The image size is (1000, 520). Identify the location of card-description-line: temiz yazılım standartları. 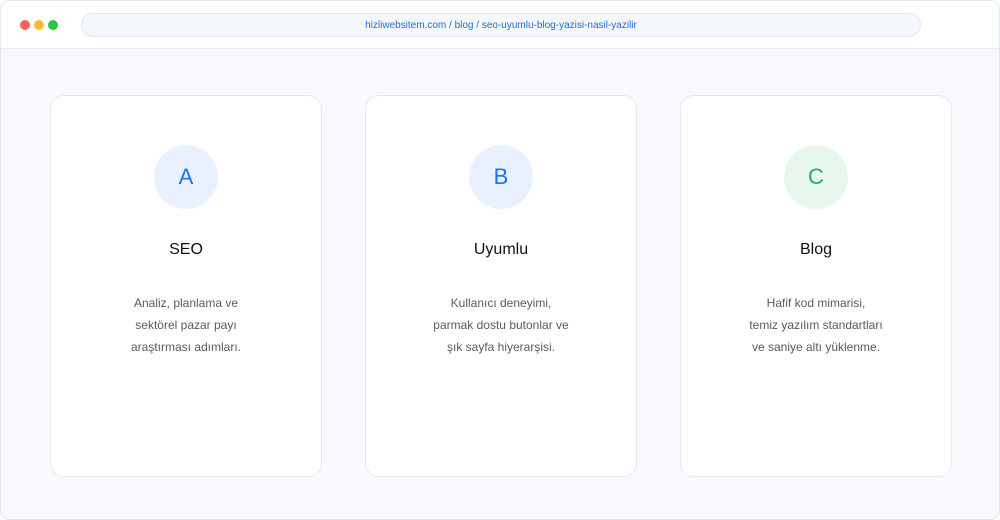
(816, 325).